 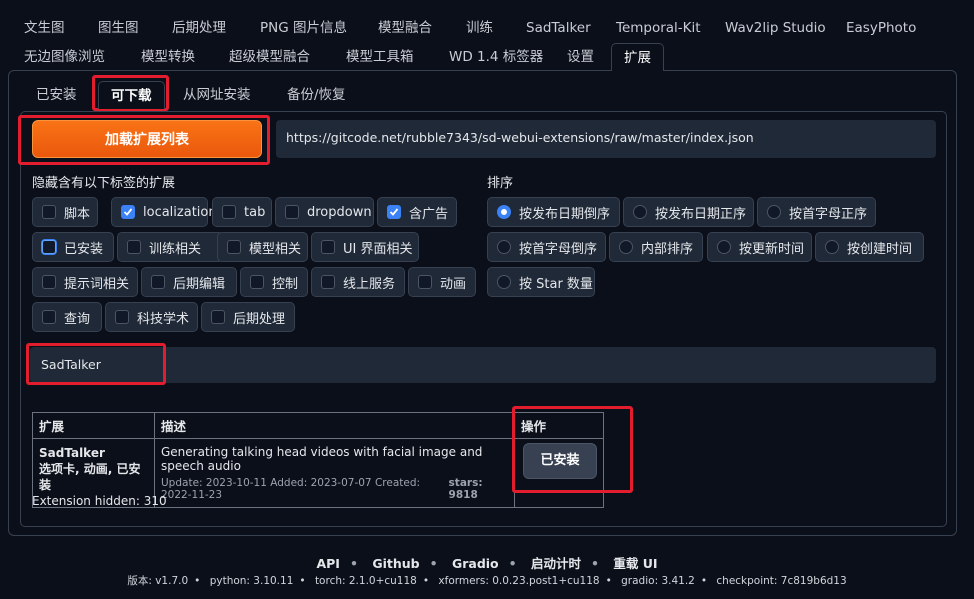 I want to click on hide-tag-checkbox: tab, so click(x=242, y=212).